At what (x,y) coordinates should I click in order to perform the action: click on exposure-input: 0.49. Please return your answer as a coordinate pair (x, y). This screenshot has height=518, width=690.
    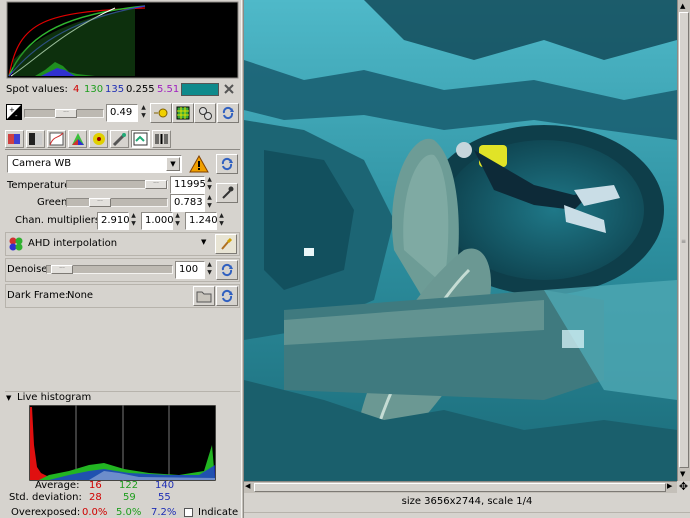
    Looking at the image, I should click on (122, 113).